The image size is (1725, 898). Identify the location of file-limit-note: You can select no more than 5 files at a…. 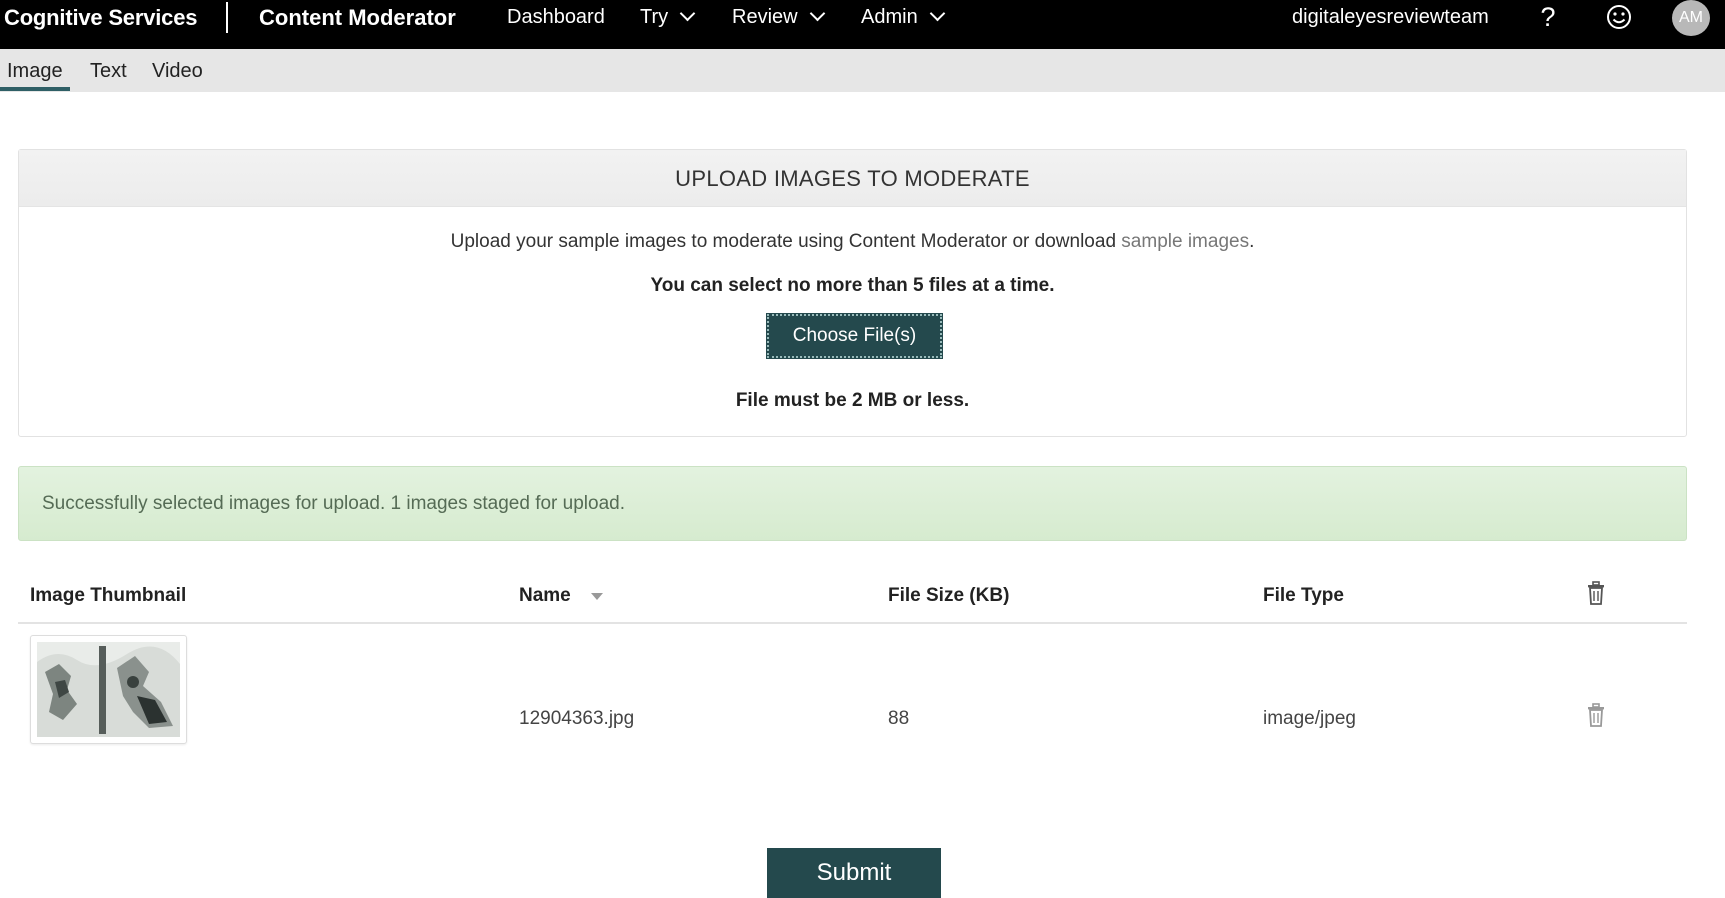
(852, 285).